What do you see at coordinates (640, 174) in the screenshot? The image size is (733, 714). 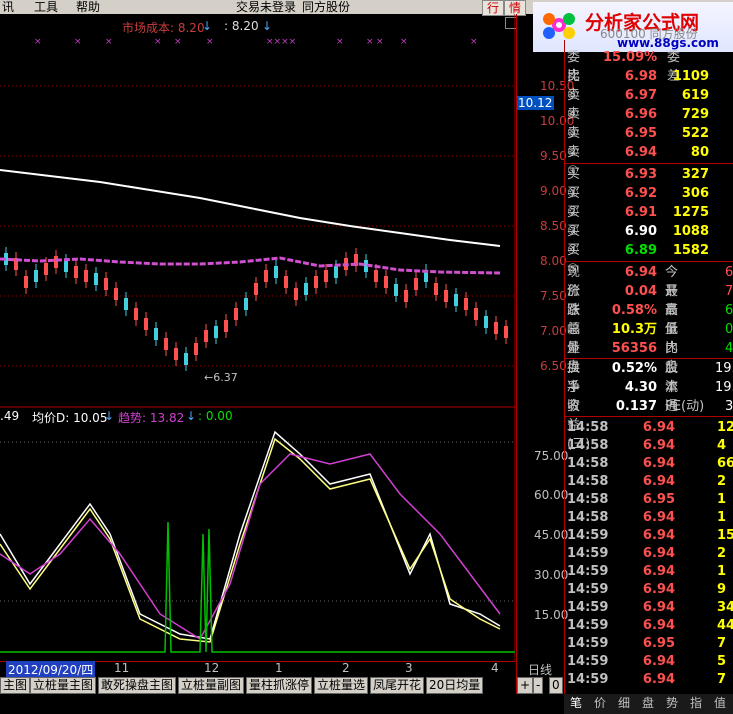 I see `bid-price: 6.93` at bounding box center [640, 174].